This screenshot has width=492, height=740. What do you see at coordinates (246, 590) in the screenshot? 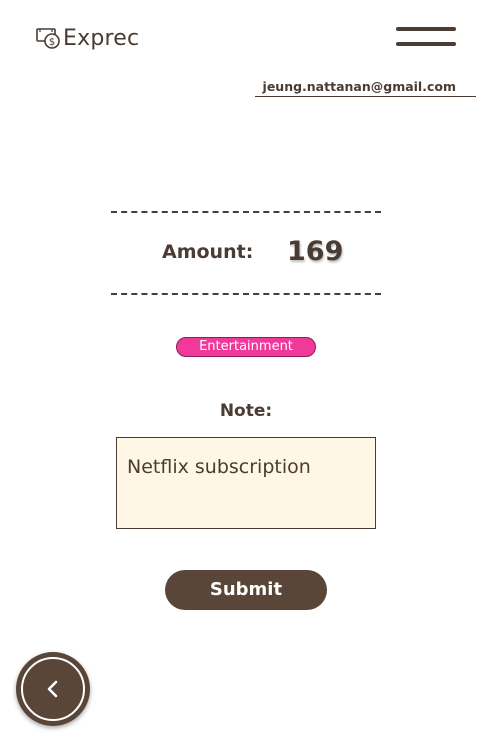
I see `submit-button: Submit` at bounding box center [246, 590].